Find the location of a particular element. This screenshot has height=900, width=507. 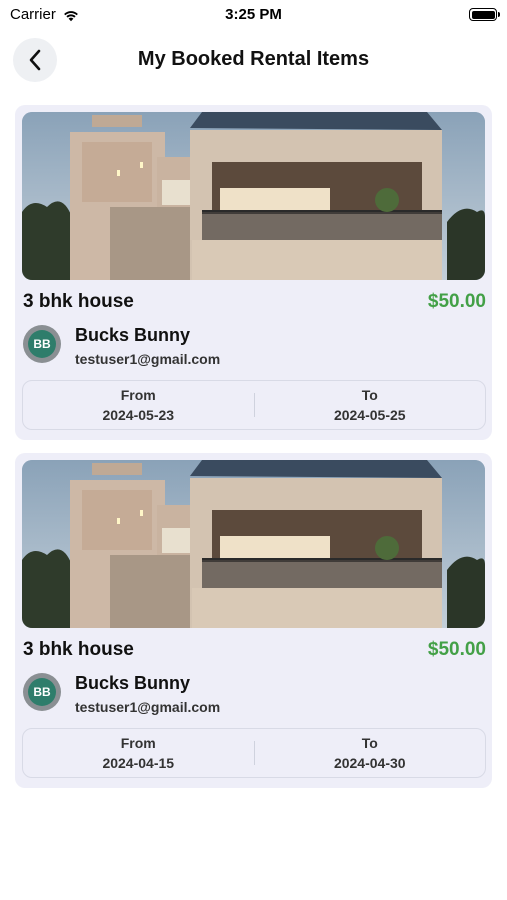

booking-dates: From 2024-05-23 To 2024-05-25 is located at coordinates (254, 405).